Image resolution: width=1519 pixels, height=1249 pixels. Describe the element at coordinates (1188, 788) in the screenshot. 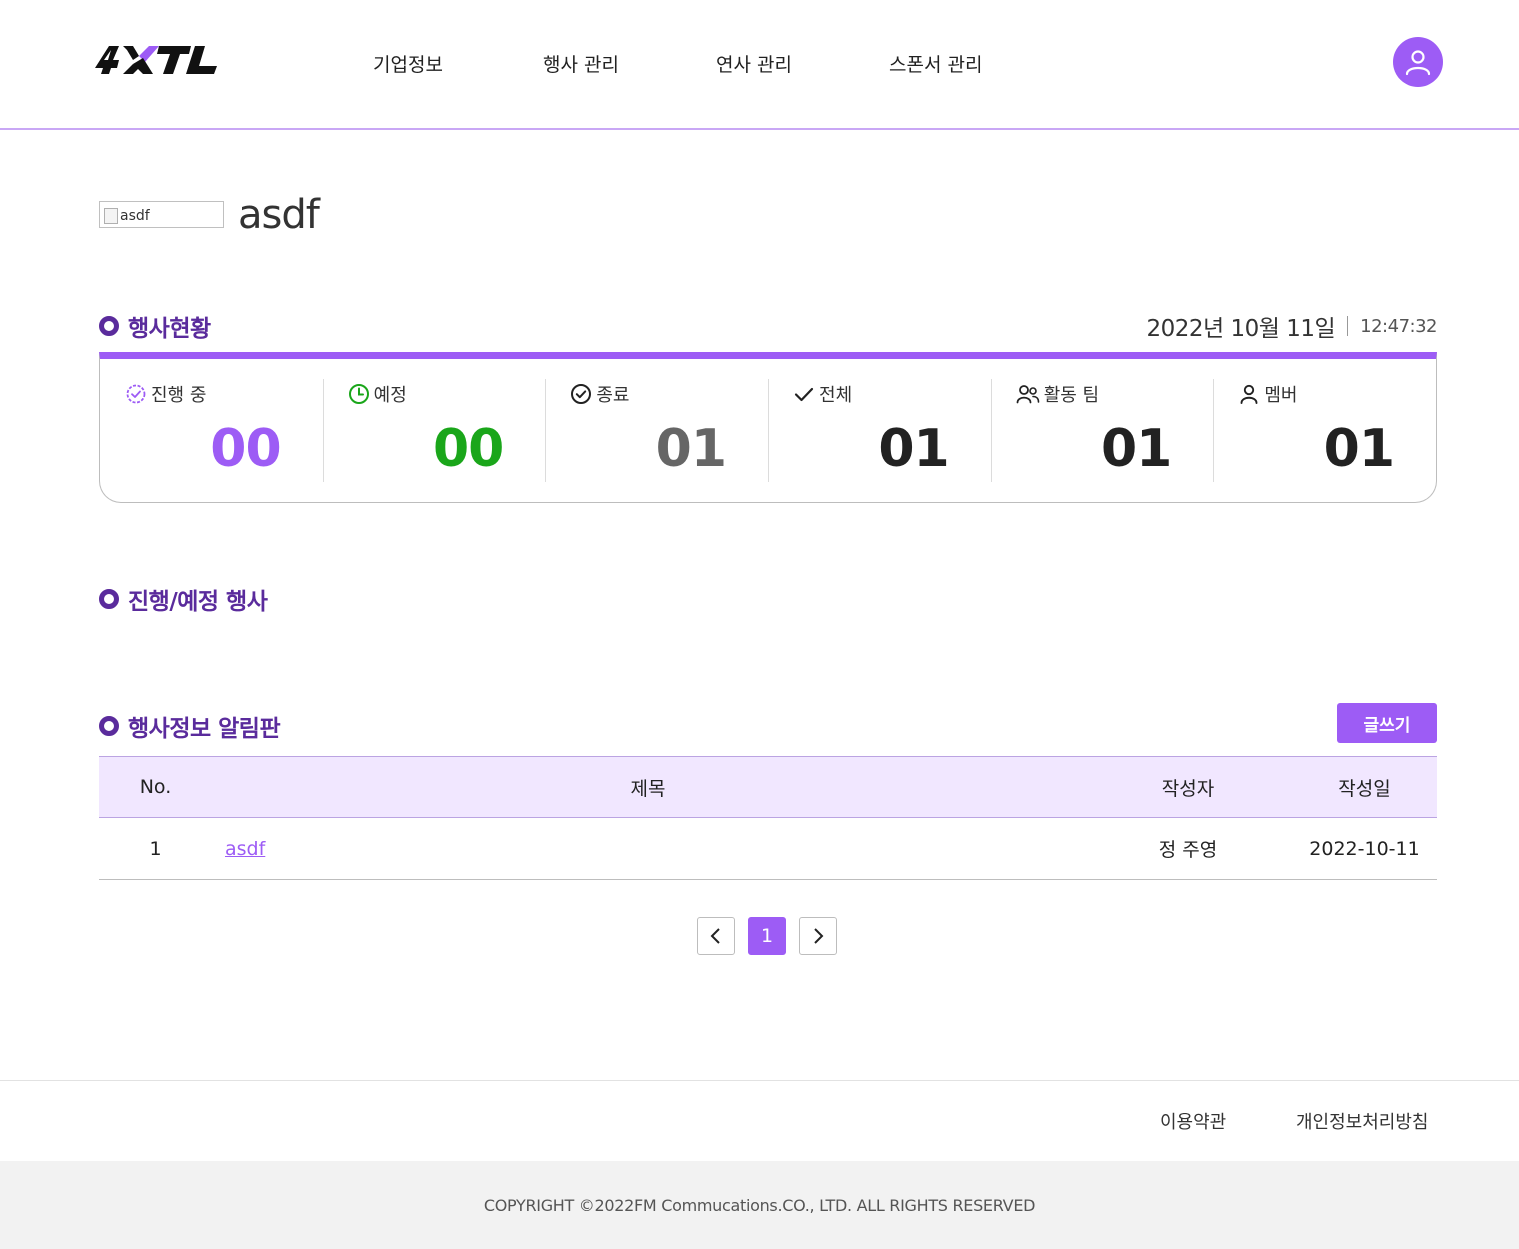

I see `column-header-author: 작성자` at that location.